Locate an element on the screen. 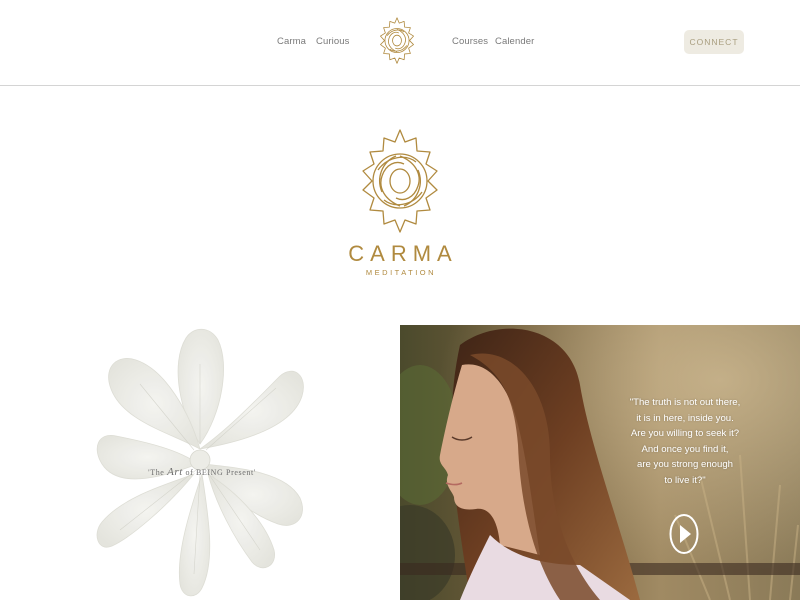  quote-line: are you strong enough is located at coordinates (684, 465).